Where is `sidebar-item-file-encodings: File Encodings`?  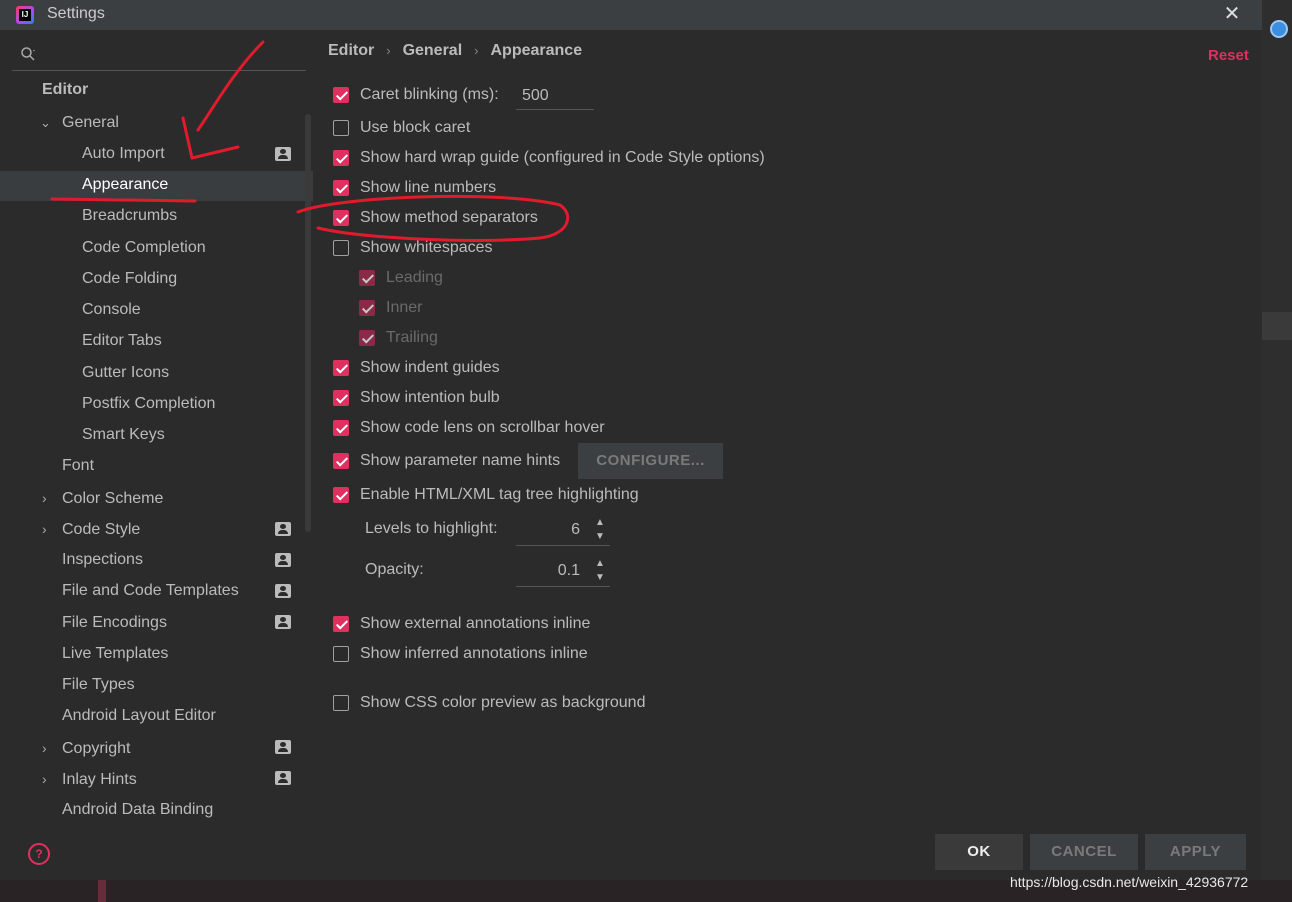
sidebar-item-file-encodings: File Encodings is located at coordinates (114, 623).